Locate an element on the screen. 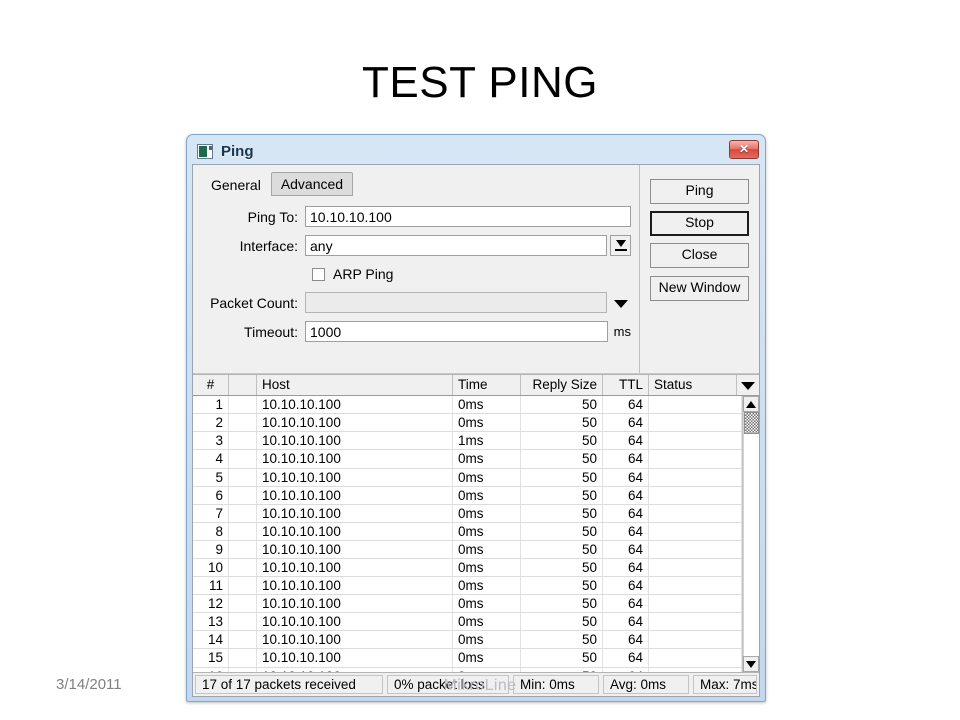  interface-input: any is located at coordinates (456, 245).